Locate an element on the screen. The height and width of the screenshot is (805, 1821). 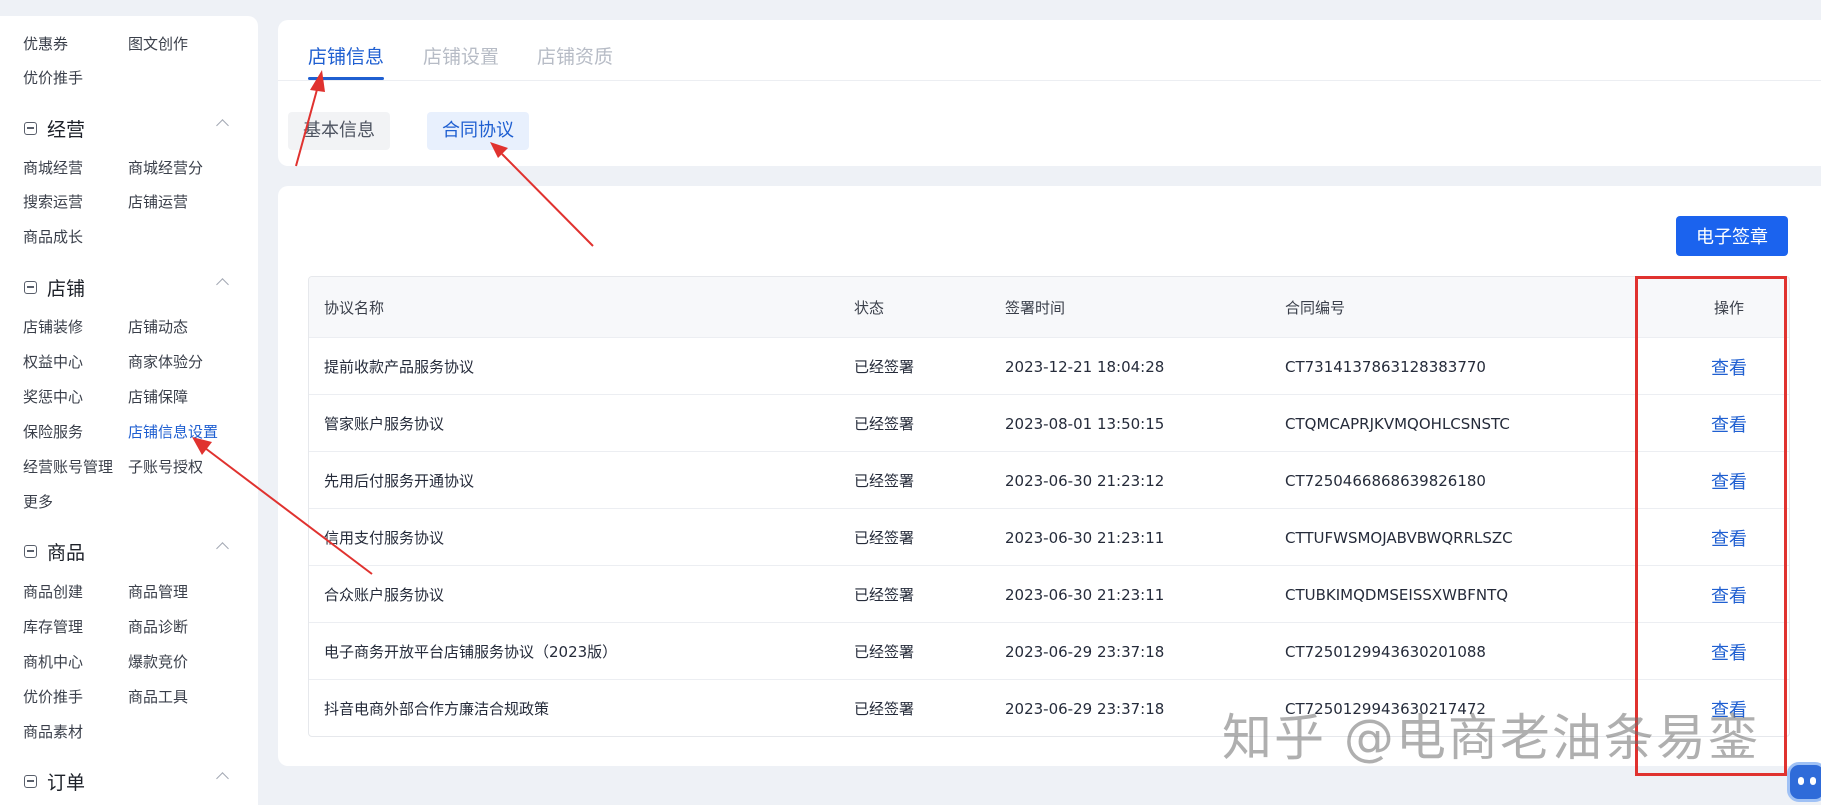
arrow-to-store-info-tab is located at coordinates (307, 126).